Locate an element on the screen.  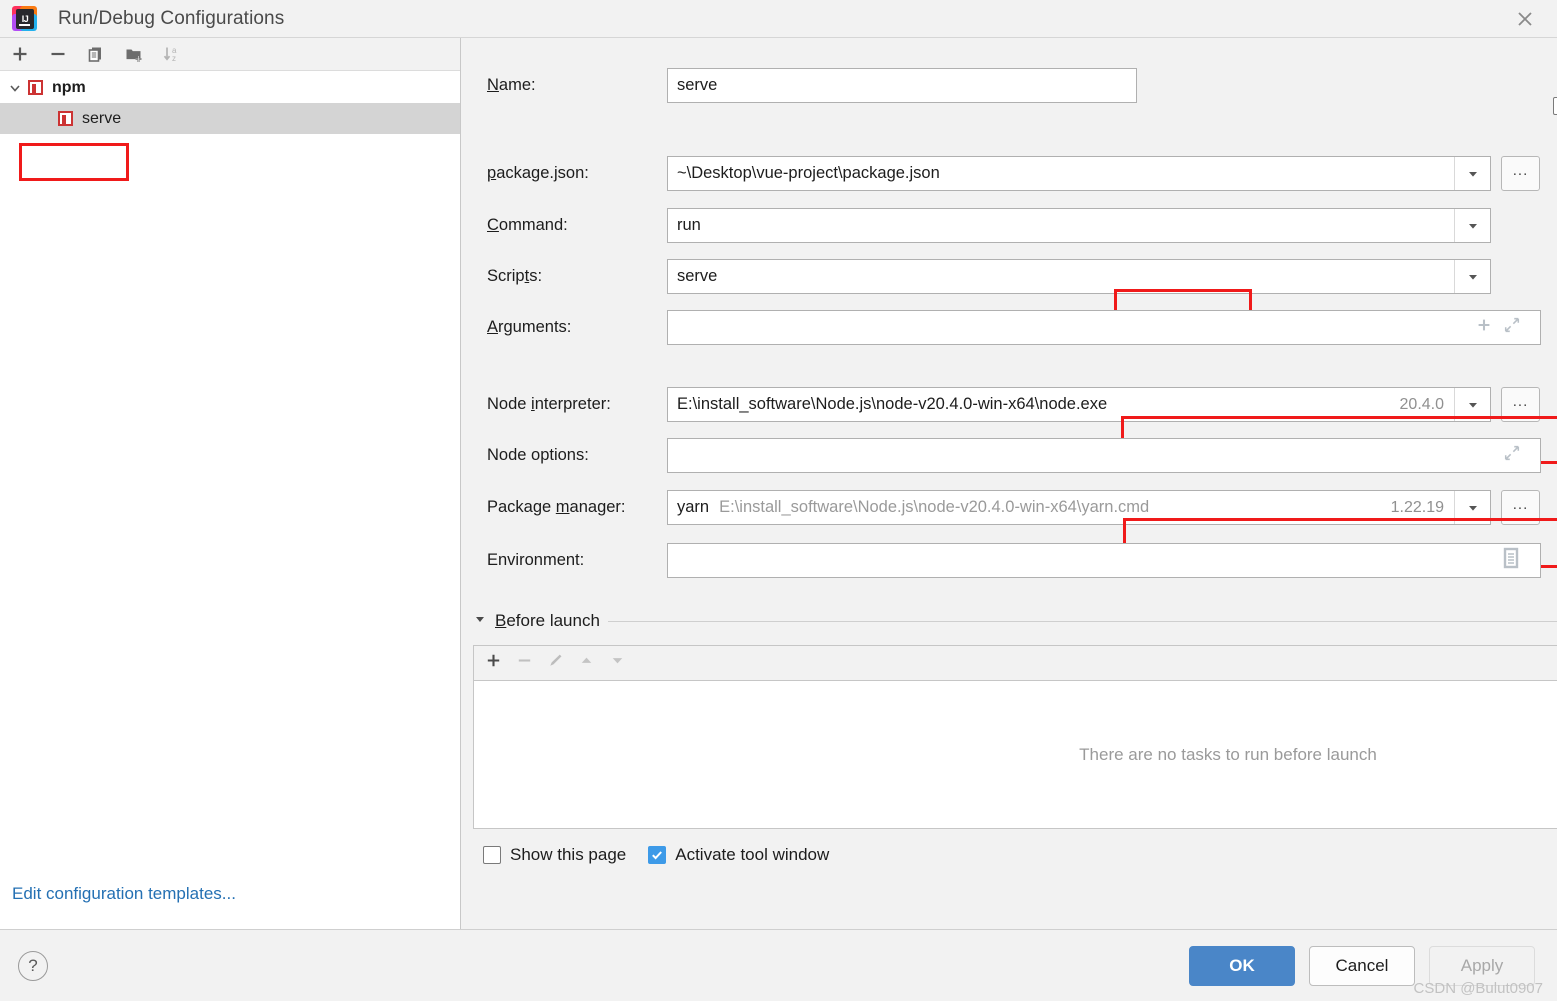
ok-button: OK is located at coordinates (1242, 965).